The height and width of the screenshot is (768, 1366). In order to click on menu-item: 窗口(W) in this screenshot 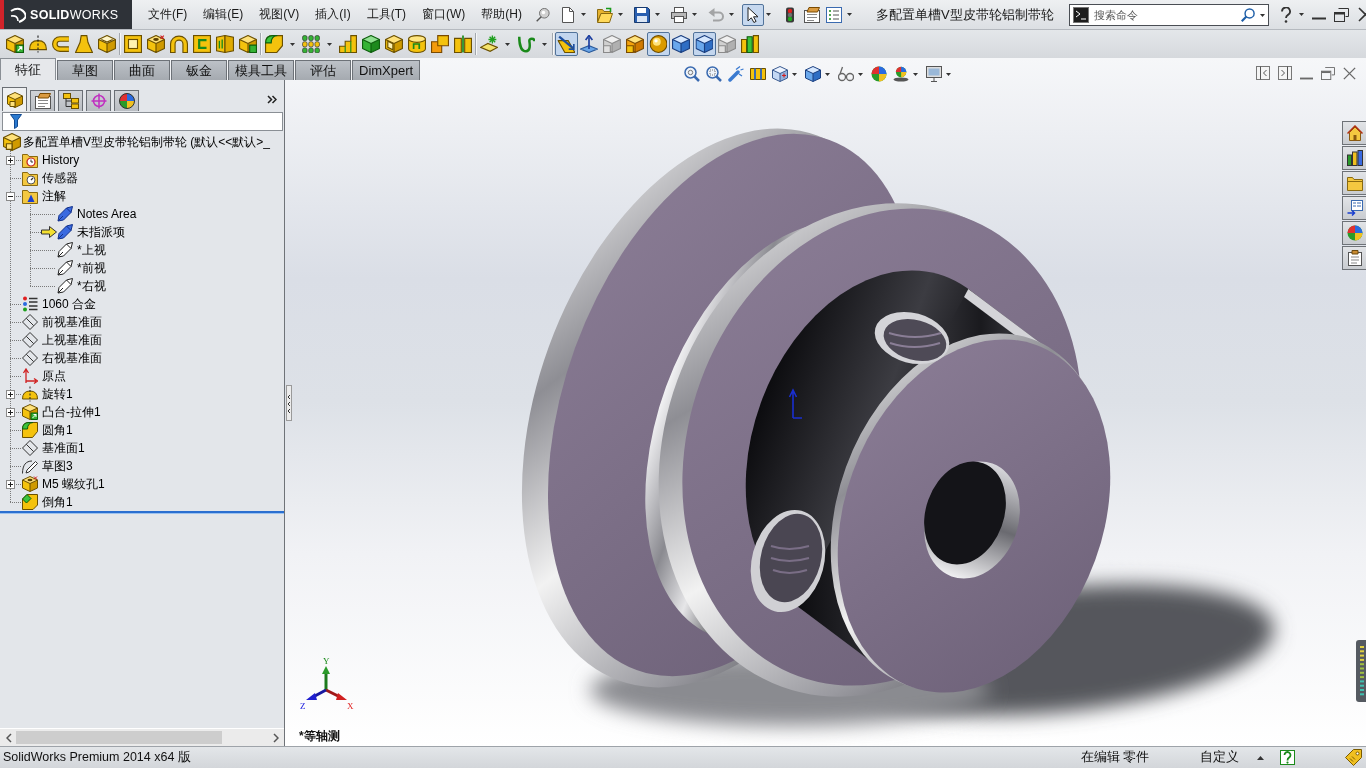, I will do `click(444, 14)`.